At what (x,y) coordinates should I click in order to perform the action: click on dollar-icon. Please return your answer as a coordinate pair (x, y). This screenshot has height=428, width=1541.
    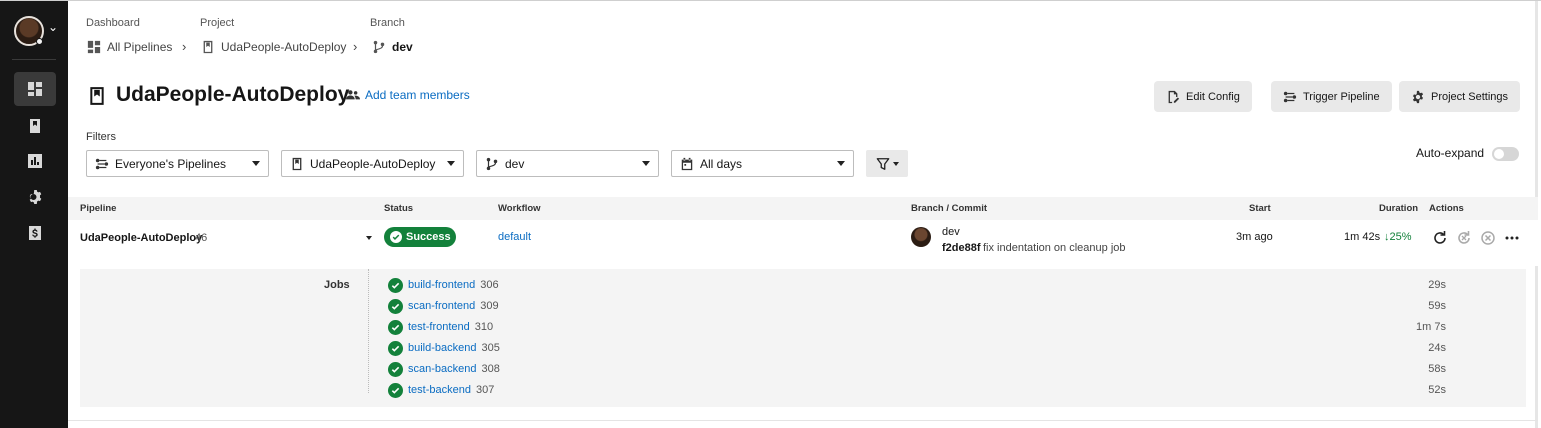
    Looking at the image, I should click on (35, 233).